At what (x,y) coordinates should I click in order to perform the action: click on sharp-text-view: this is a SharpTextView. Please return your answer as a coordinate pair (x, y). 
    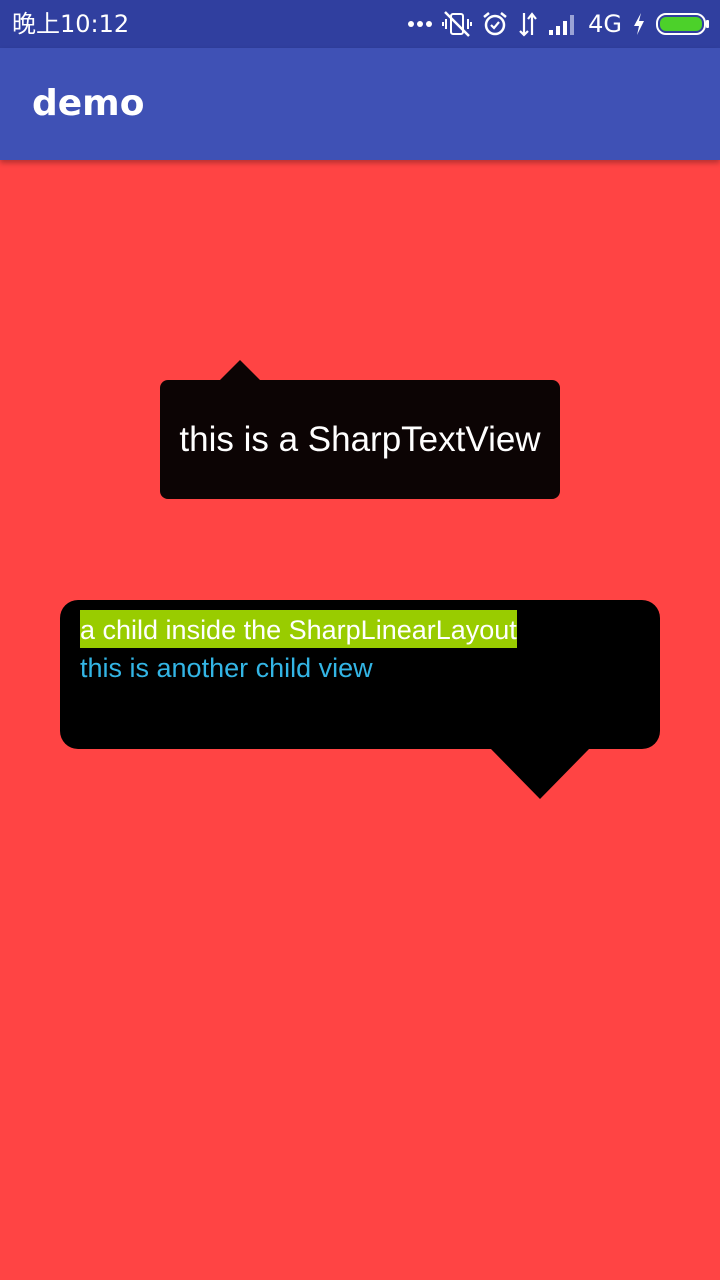
    Looking at the image, I should click on (360, 439).